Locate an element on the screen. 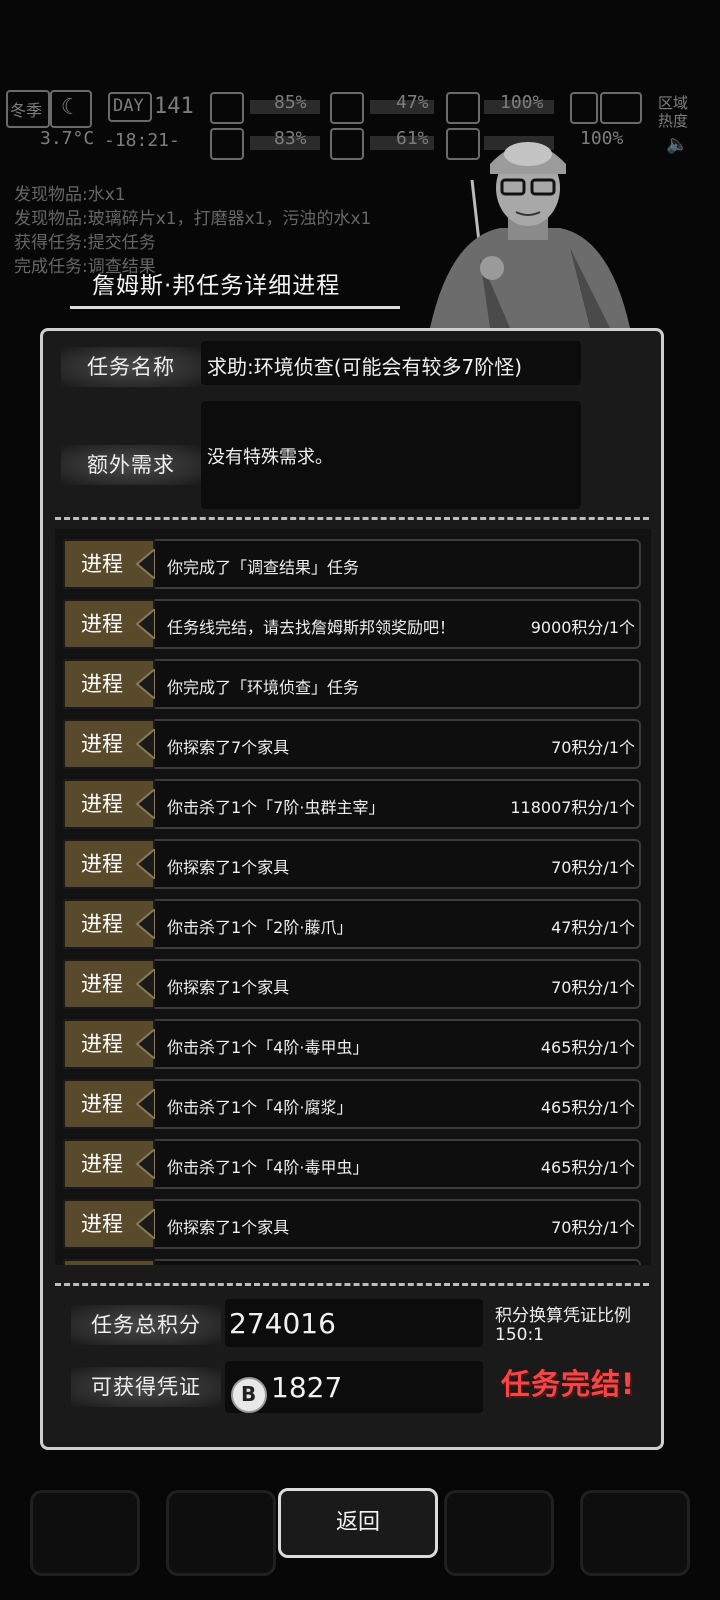  progress-entry-body: 任务线完结，请去找詹姆斯邦领奖励吧！ 9000积分/1个 is located at coordinates (398, 624).